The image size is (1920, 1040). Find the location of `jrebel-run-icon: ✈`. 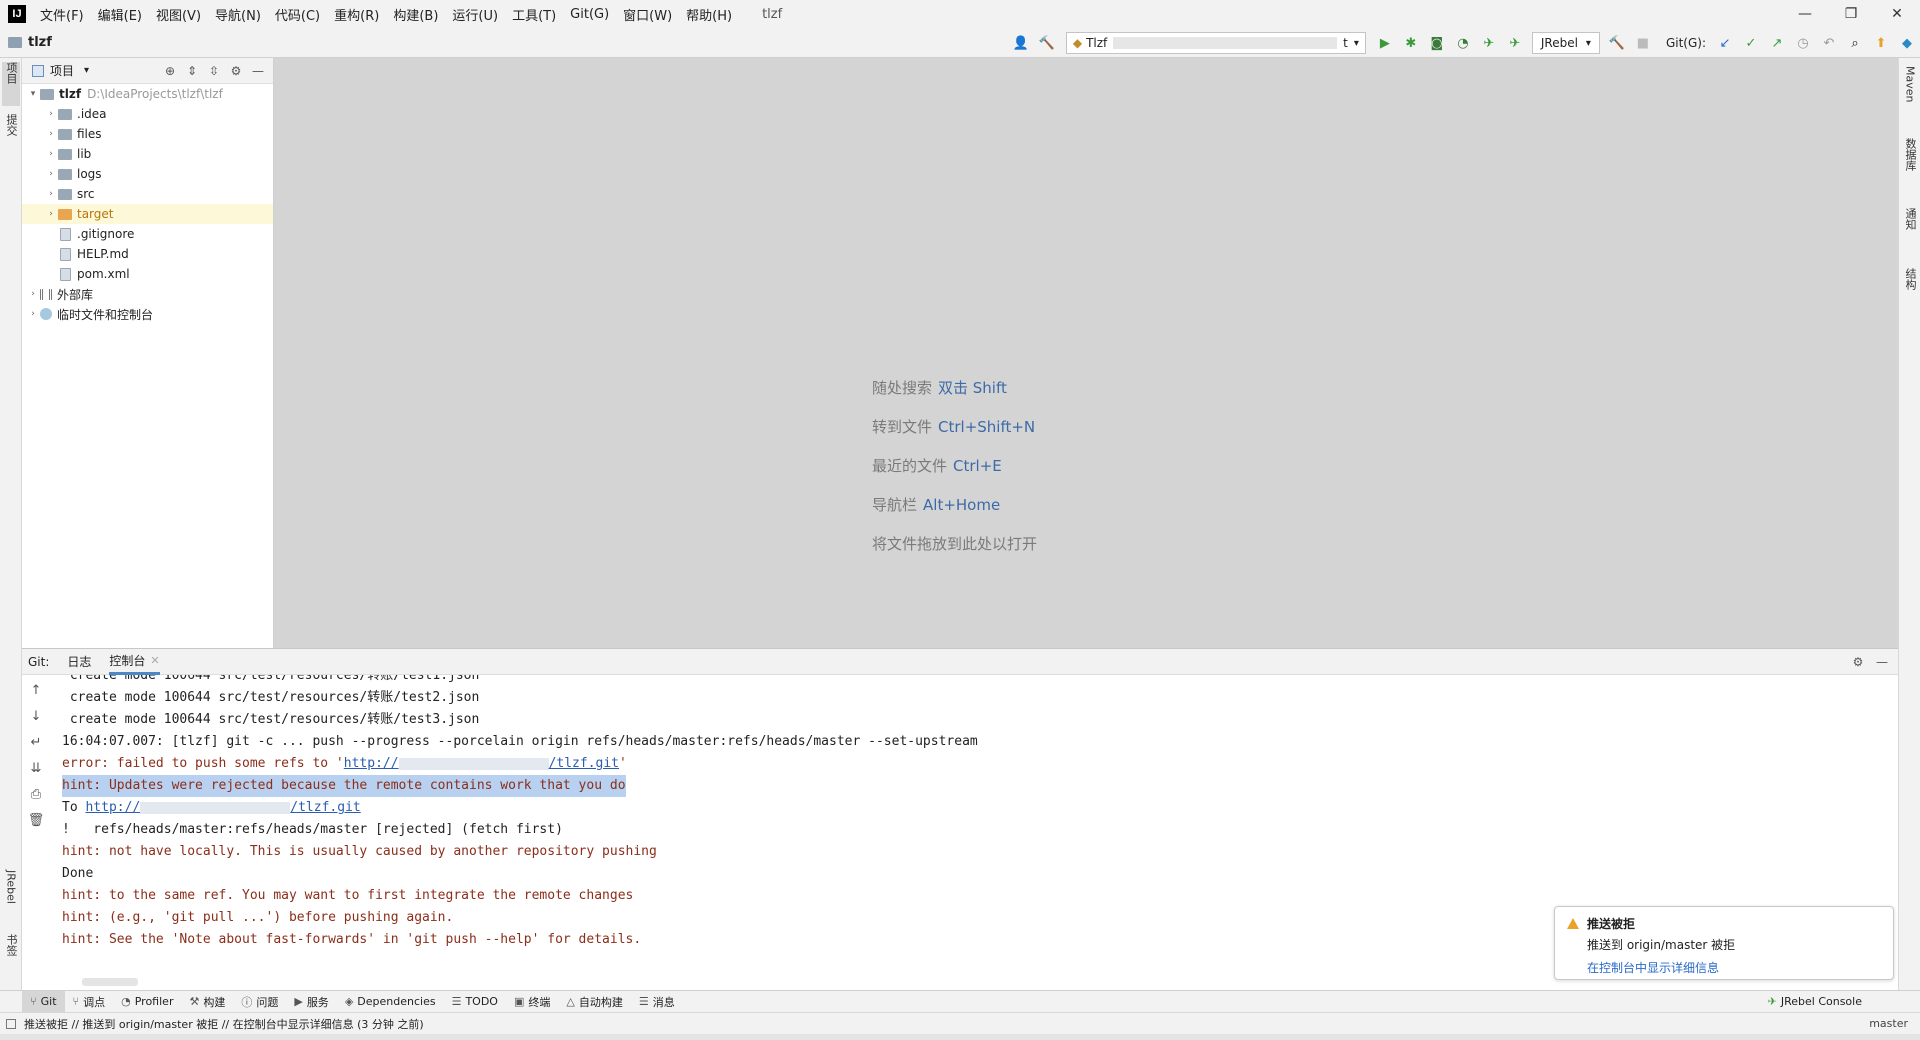

jrebel-run-icon: ✈ is located at coordinates (1489, 43).